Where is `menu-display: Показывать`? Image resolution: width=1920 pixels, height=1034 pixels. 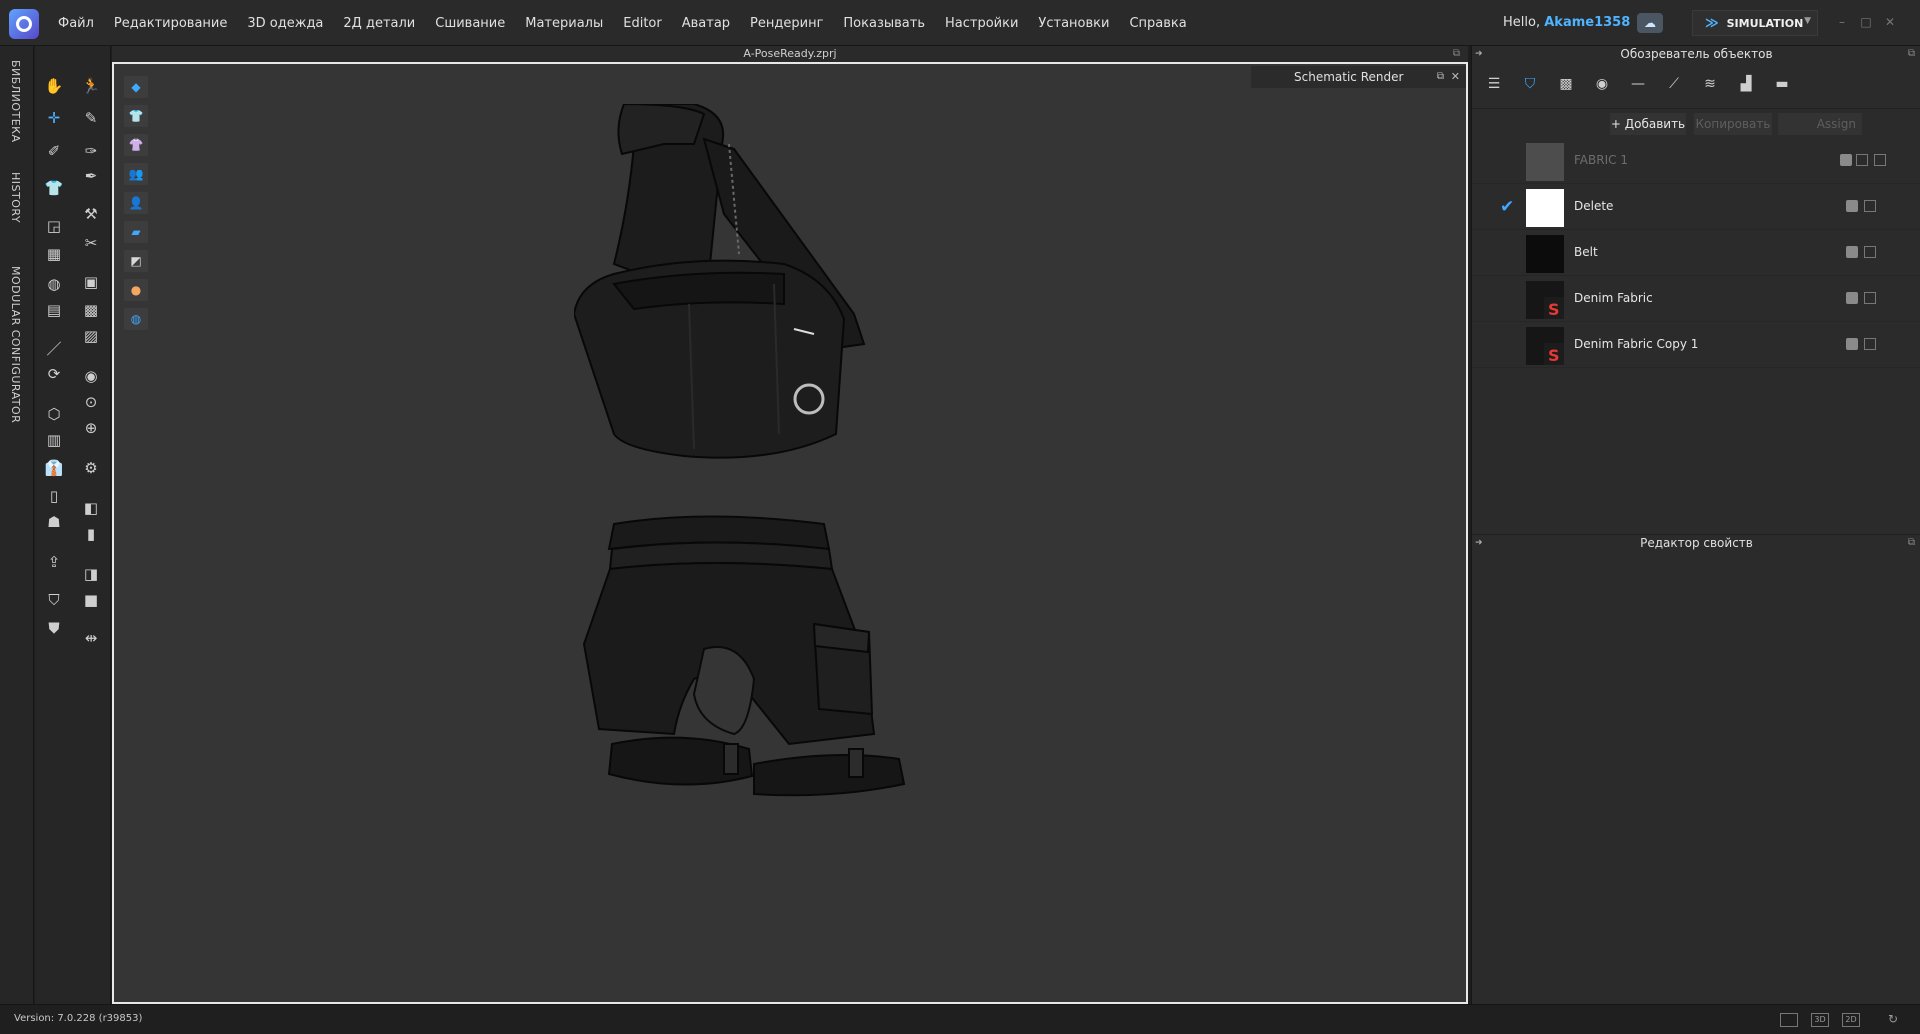
menu-display: Показывать is located at coordinates (884, 23).